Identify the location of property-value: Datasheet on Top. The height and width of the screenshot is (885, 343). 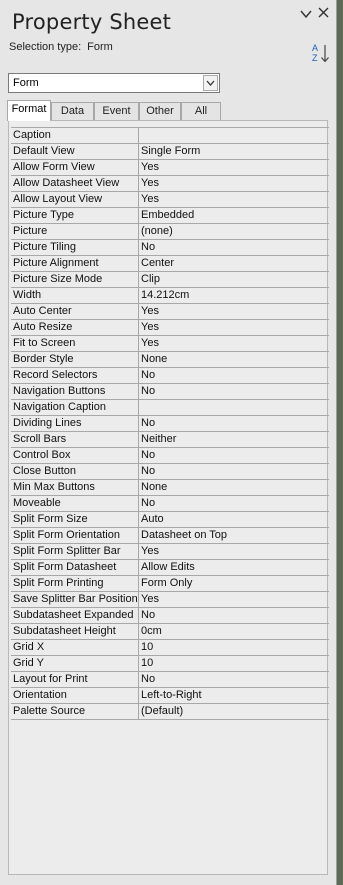
(234, 535).